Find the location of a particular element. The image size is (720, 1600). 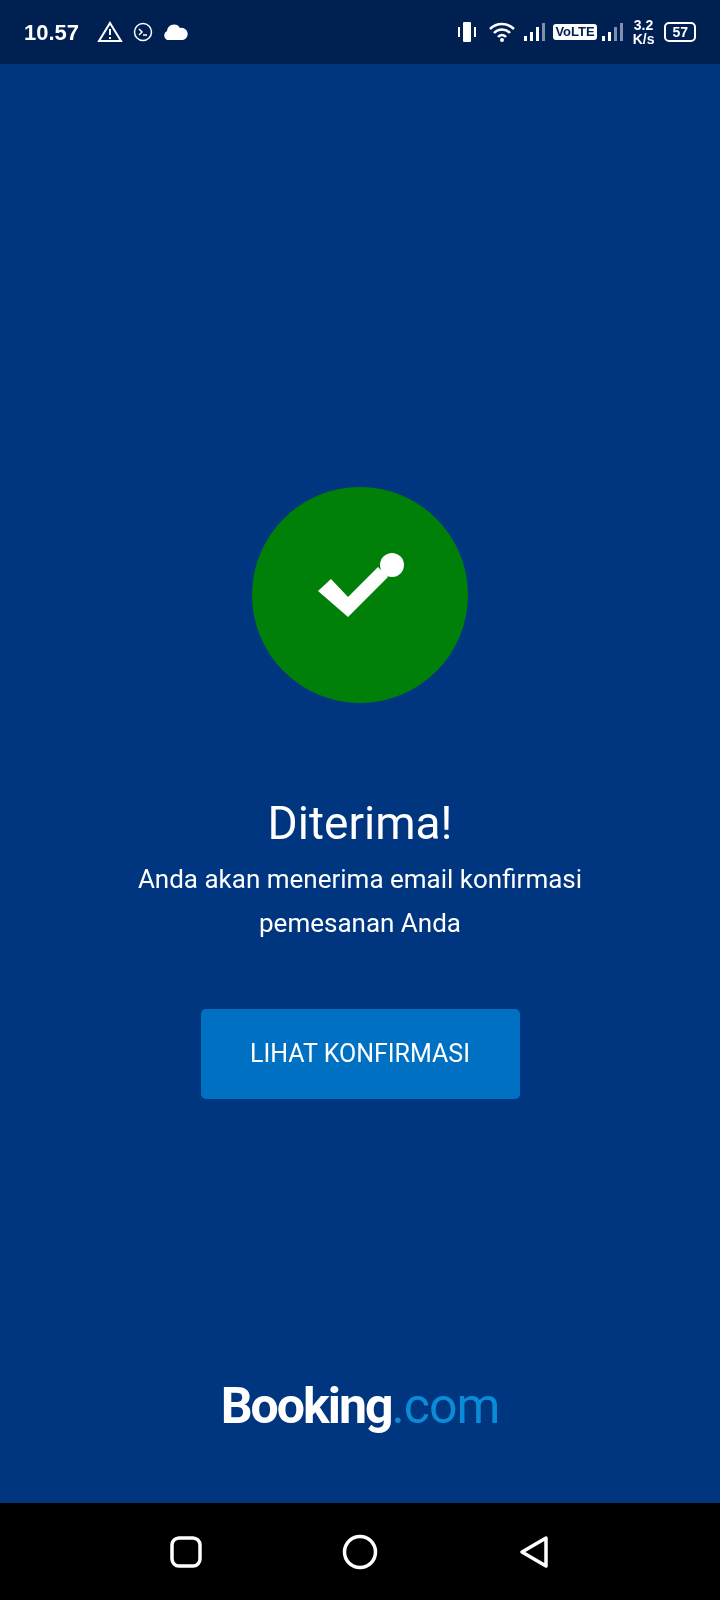

clock: 10.57 is located at coordinates (52, 32).